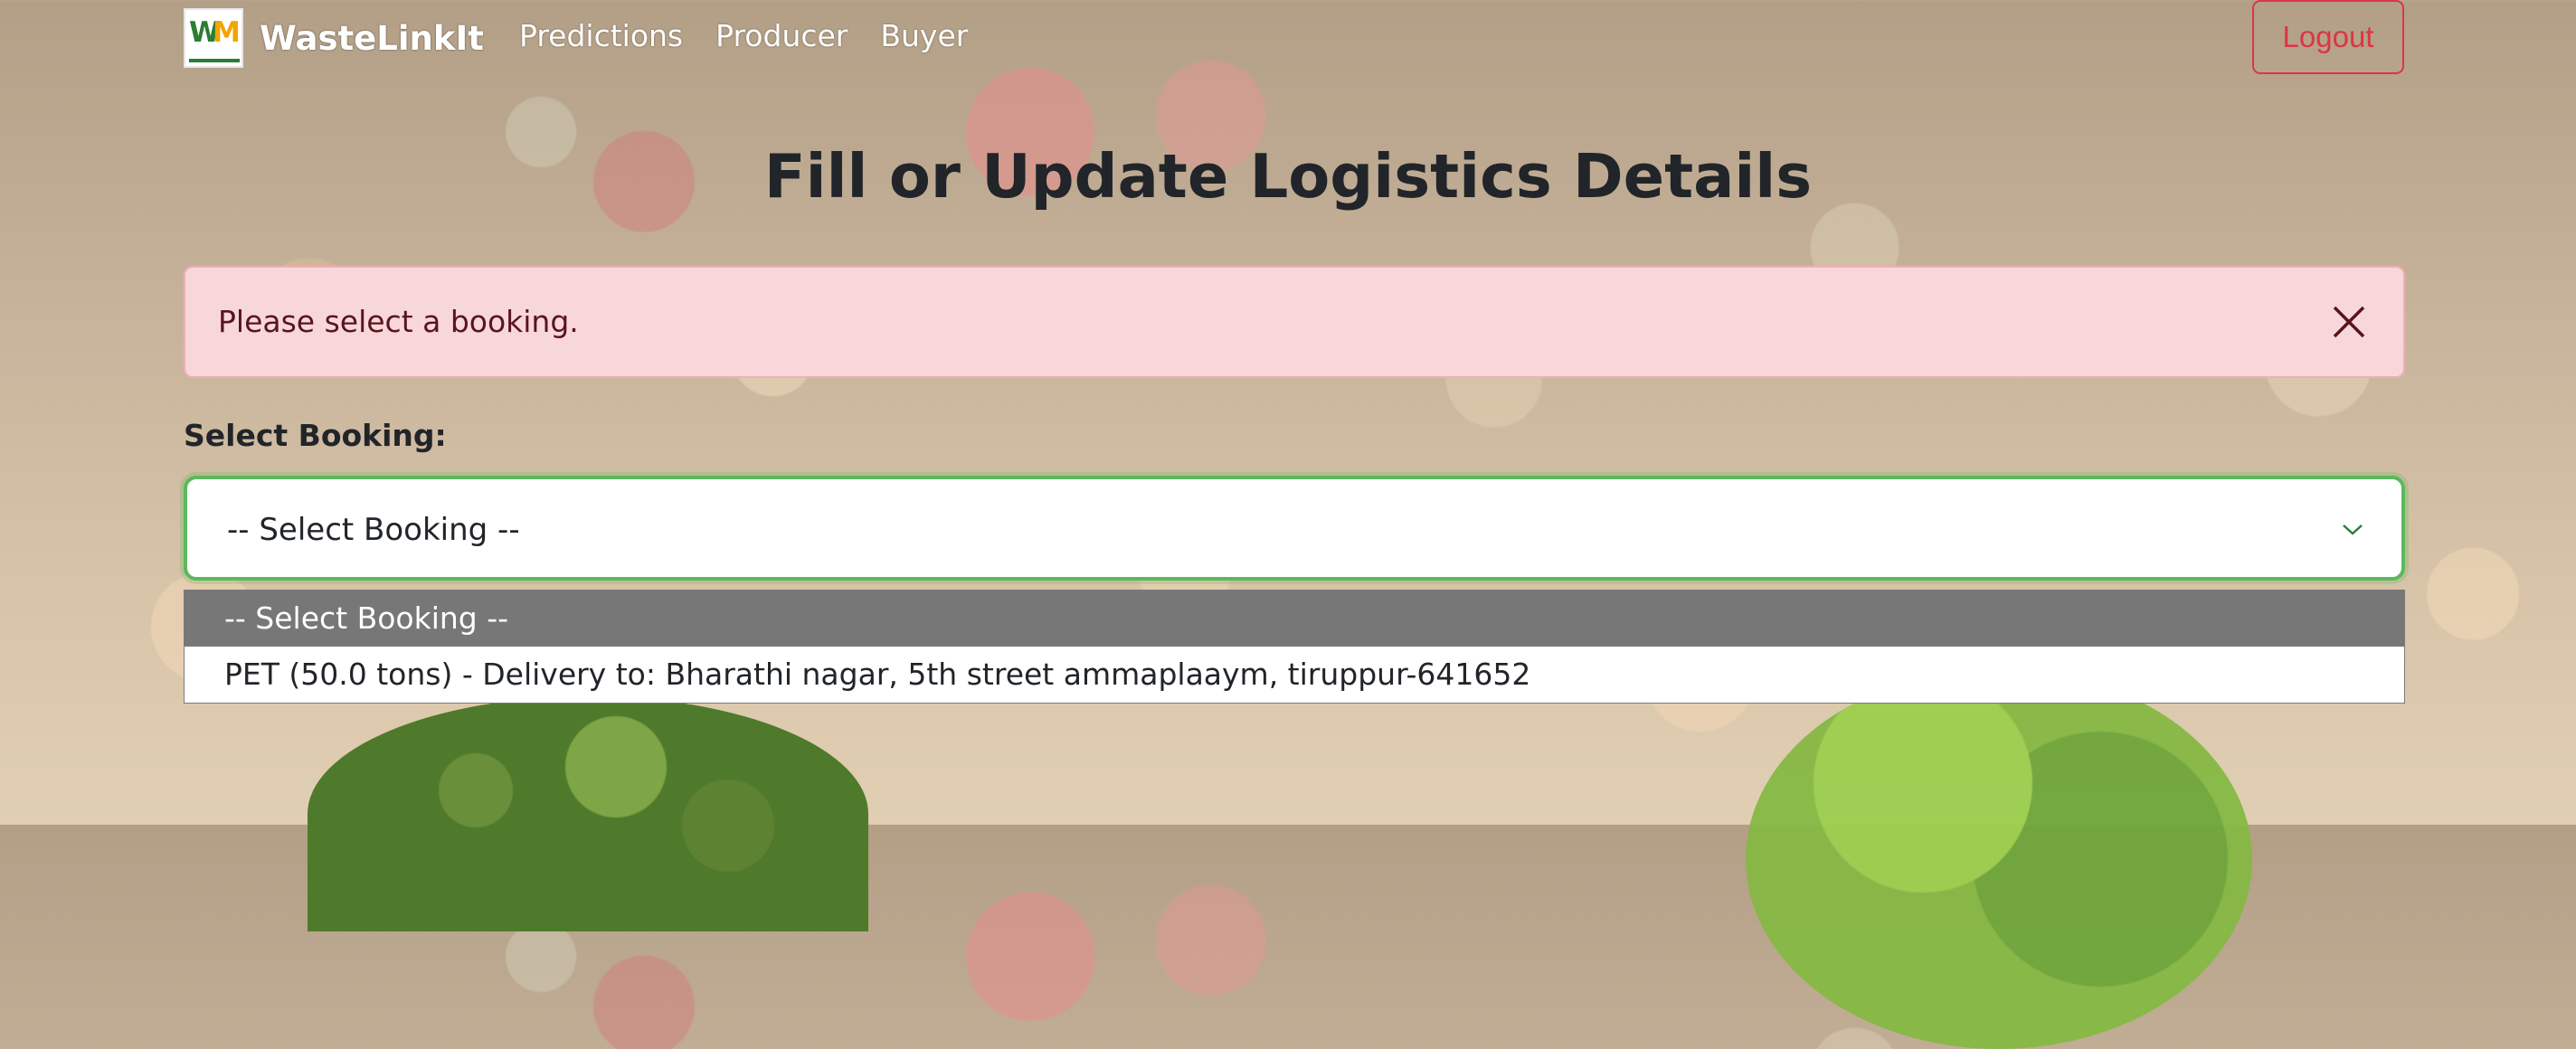  I want to click on nav-link-predictions: Predictions, so click(601, 35).